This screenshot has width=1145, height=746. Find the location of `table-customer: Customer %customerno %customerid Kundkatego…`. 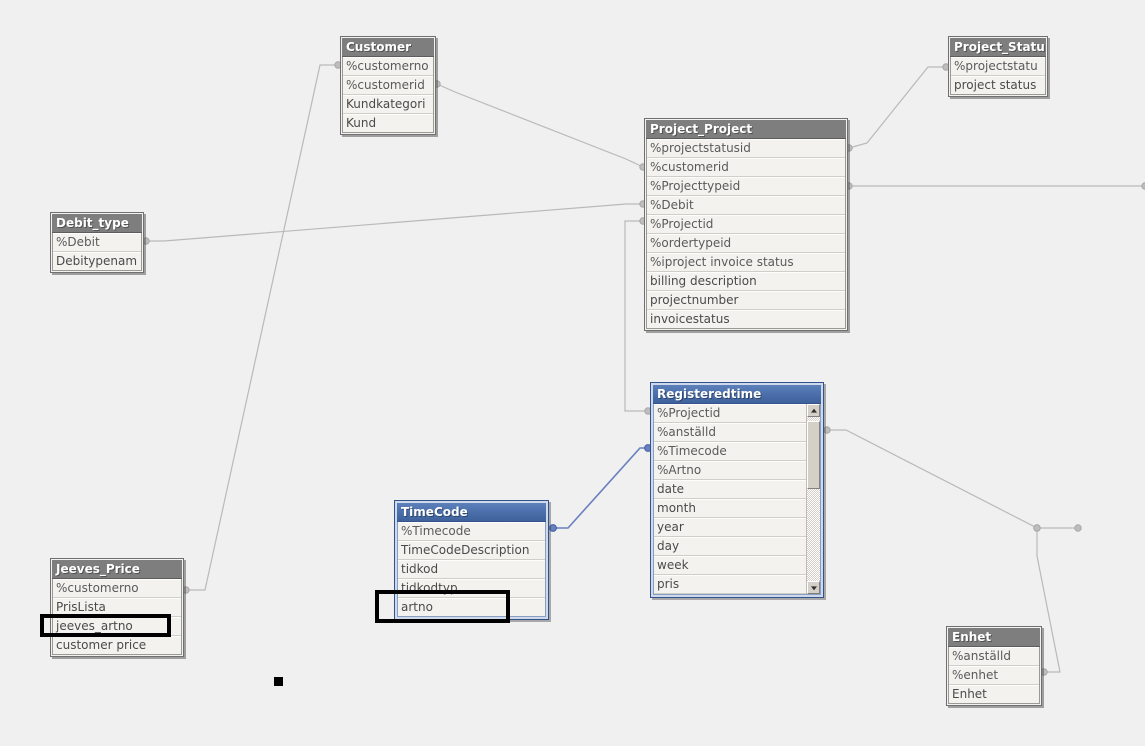

table-customer: Customer %customerno %customerid Kundkatego… is located at coordinates (388, 85).